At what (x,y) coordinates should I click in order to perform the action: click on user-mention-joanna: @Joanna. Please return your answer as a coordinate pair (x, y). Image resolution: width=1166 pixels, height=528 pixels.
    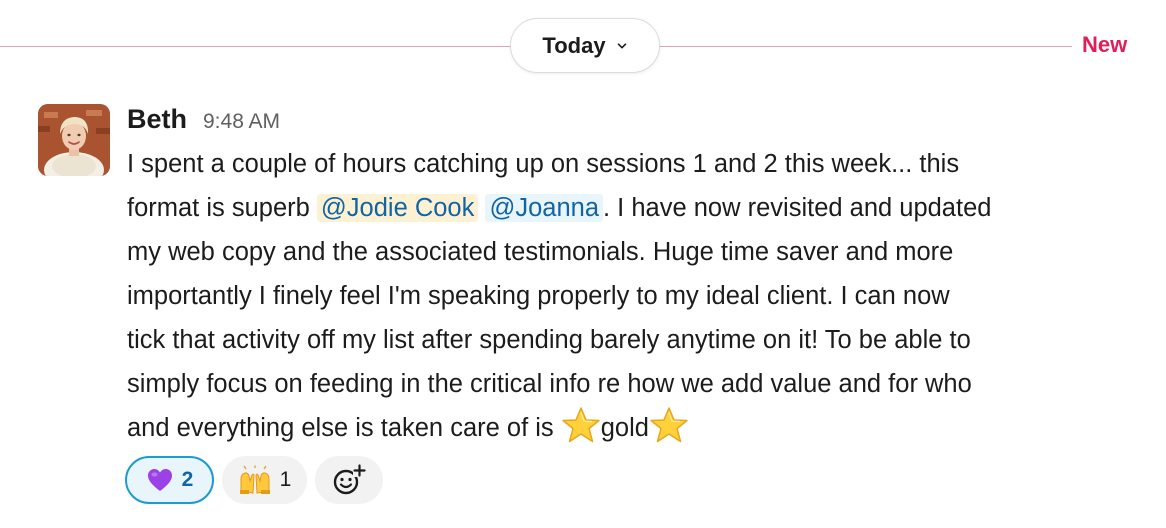
    Looking at the image, I should click on (544, 208).